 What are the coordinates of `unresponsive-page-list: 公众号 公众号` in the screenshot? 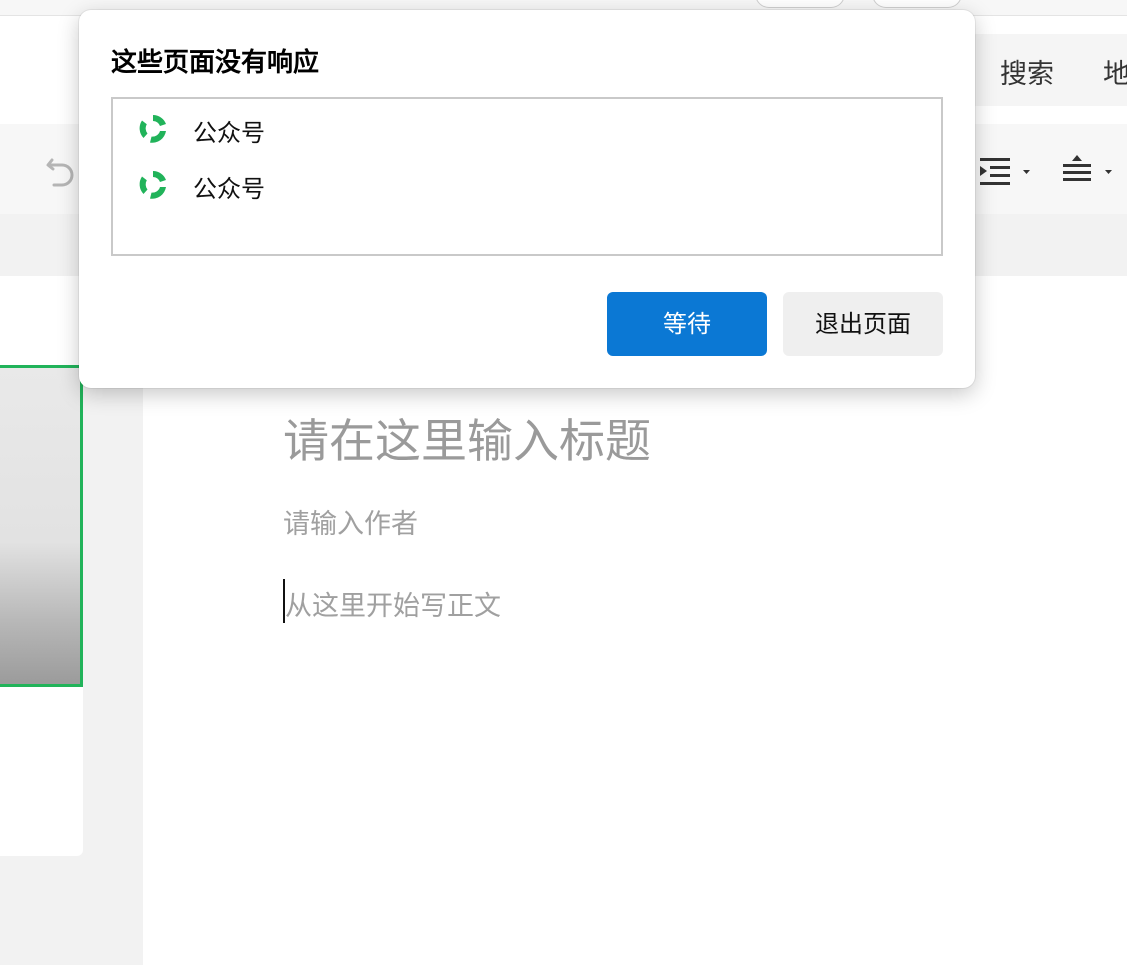 It's located at (527, 176).